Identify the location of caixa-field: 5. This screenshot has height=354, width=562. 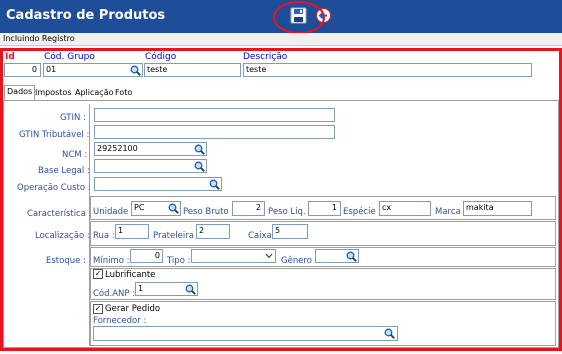
(290, 231).